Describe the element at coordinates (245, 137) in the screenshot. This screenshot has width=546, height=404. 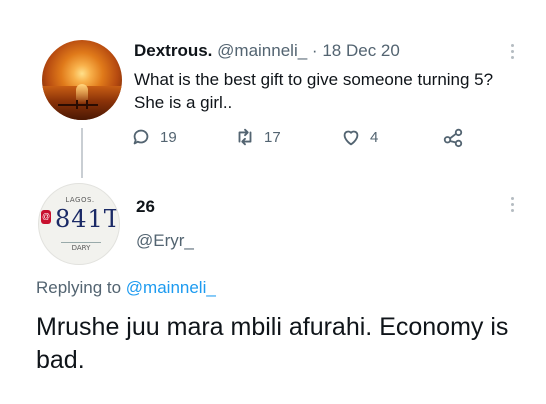
I see `retweet-icon` at that location.